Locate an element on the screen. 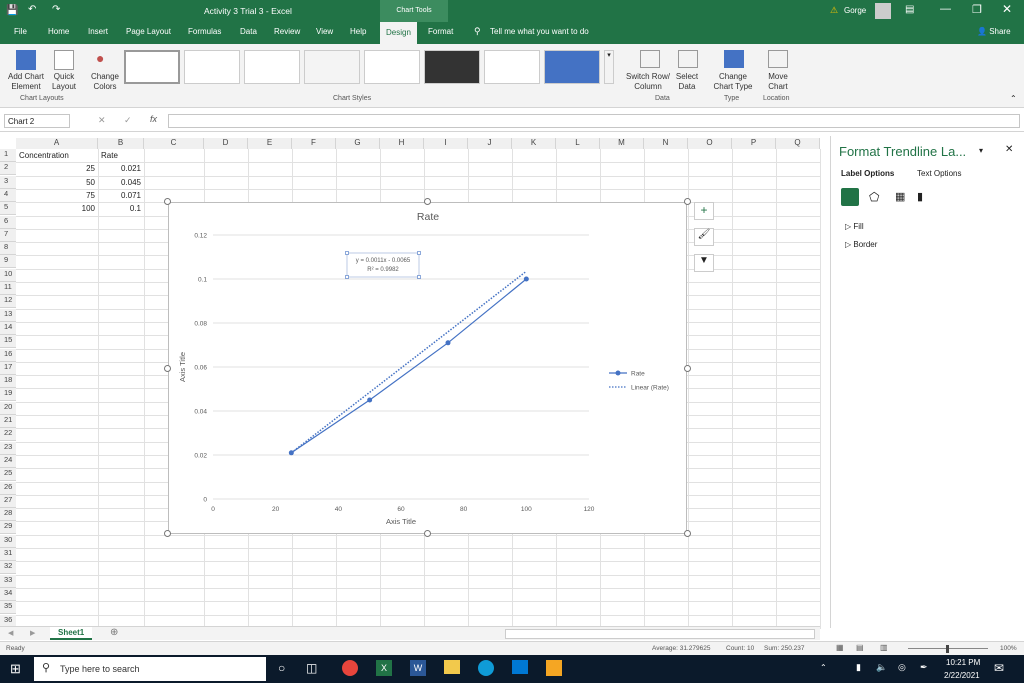 Image resolution: width=1024 pixels, height=683 pixels. tab-data: Data is located at coordinates (248, 31).